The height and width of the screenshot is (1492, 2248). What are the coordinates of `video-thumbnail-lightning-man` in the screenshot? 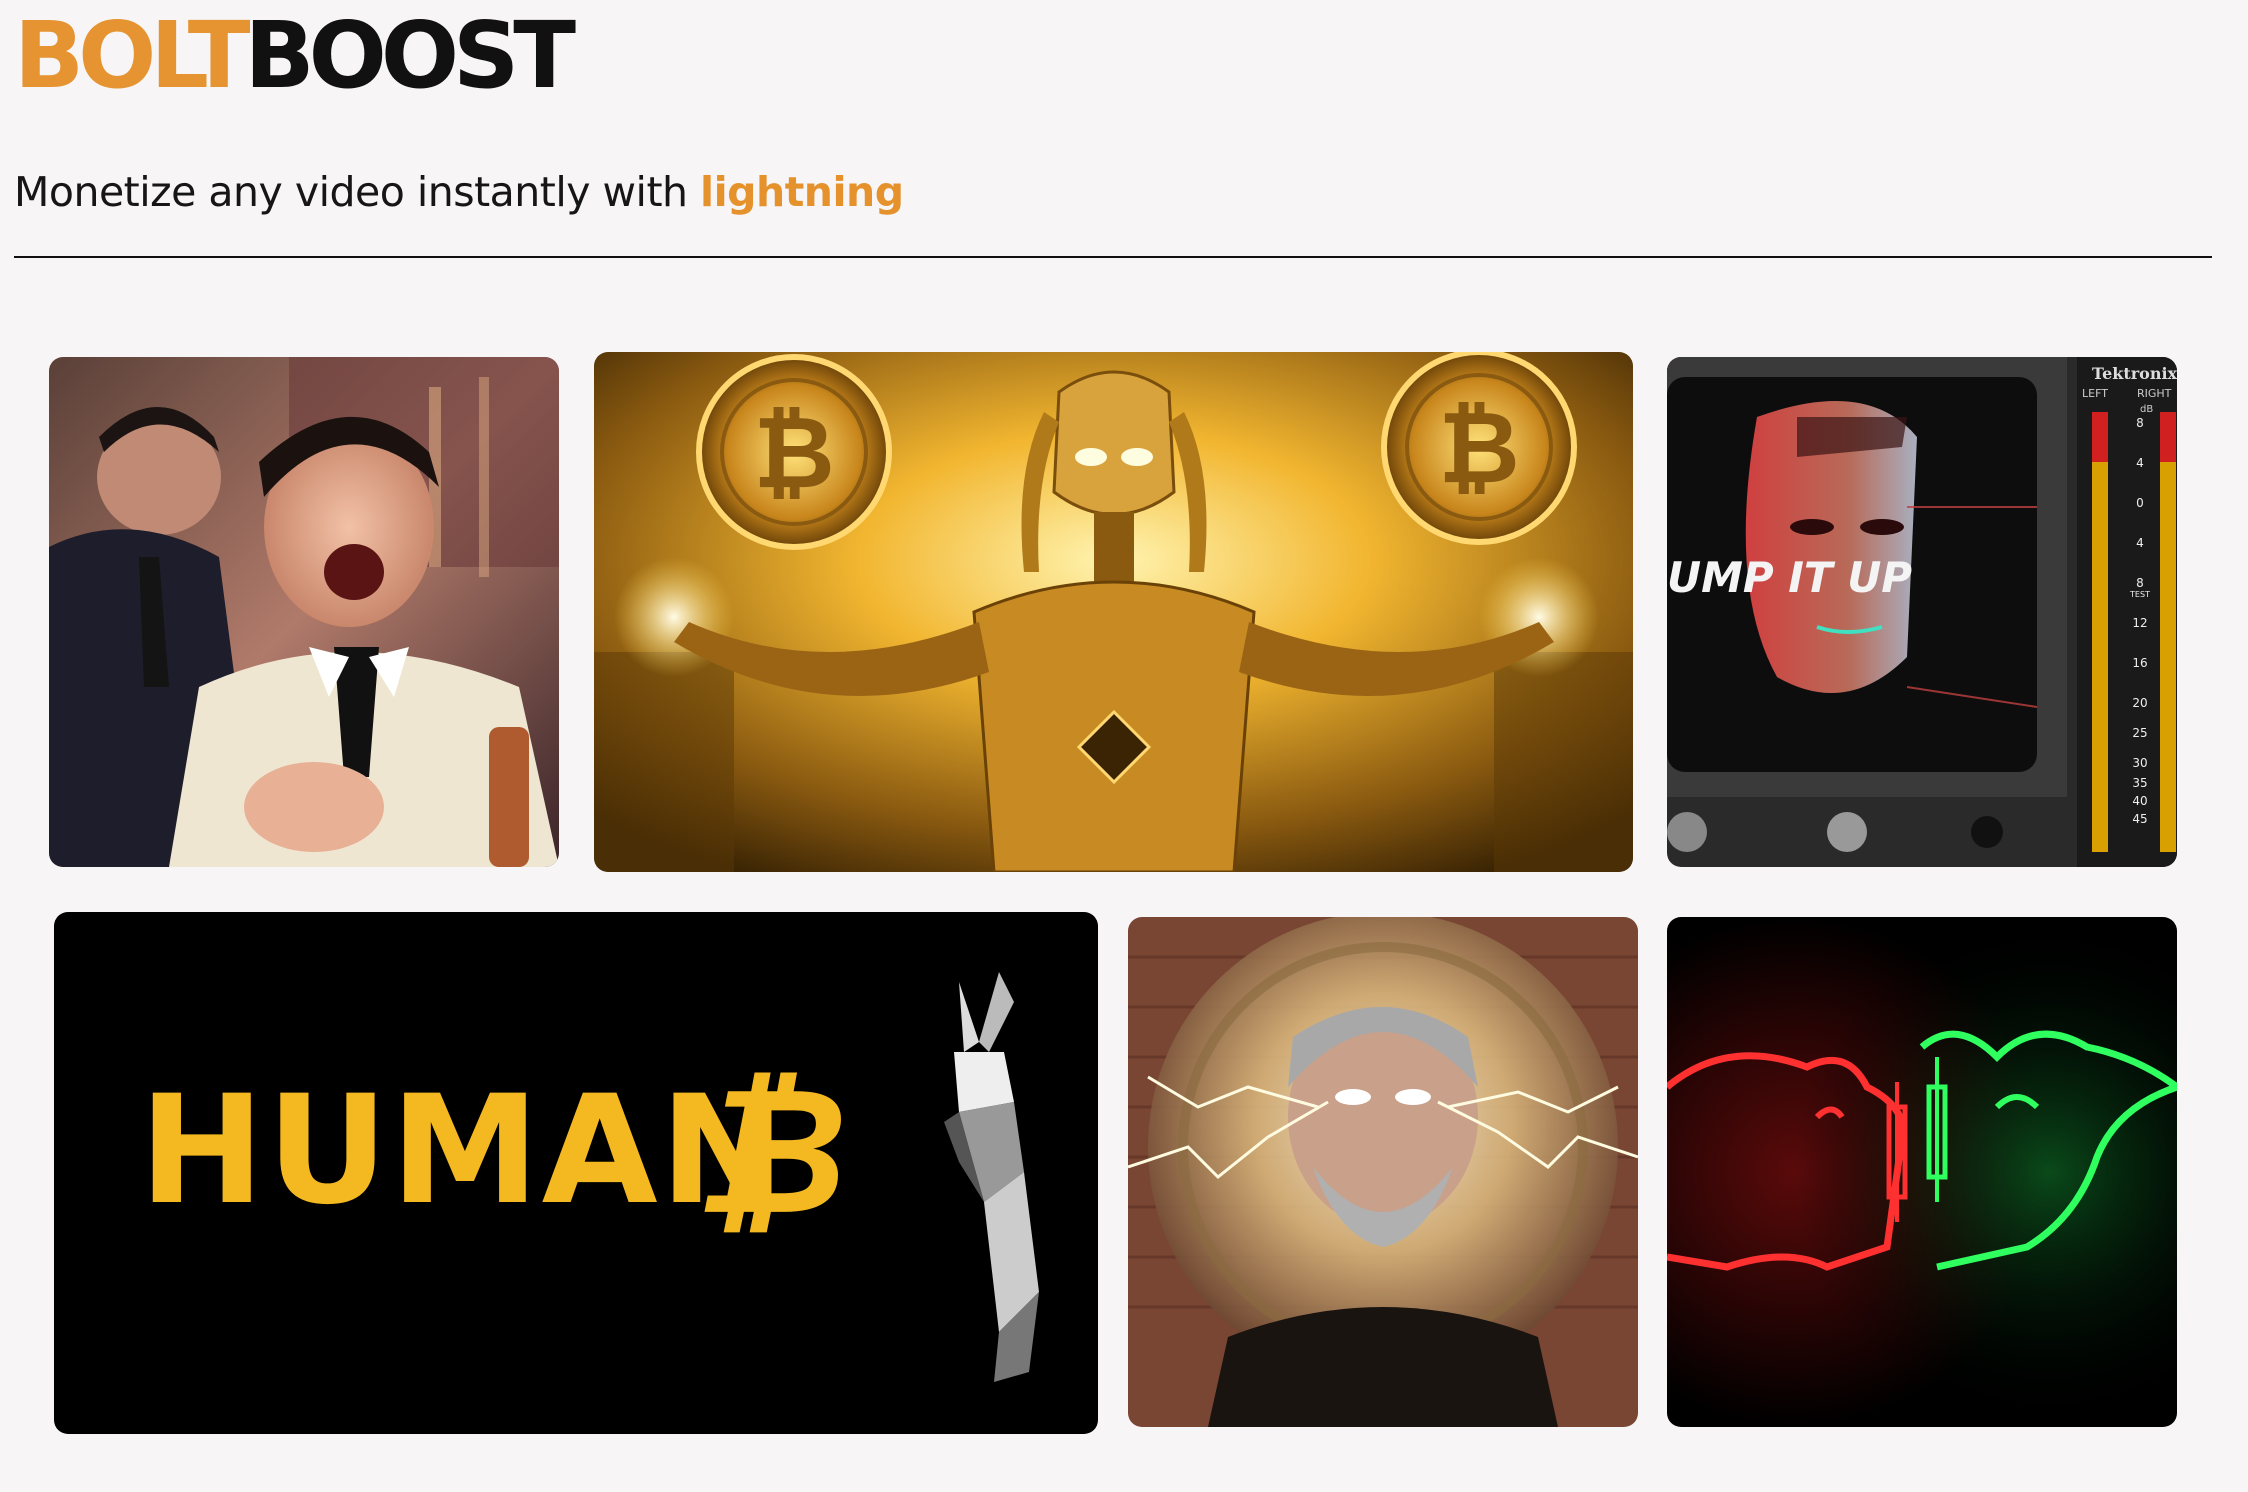 It's located at (1383, 1172).